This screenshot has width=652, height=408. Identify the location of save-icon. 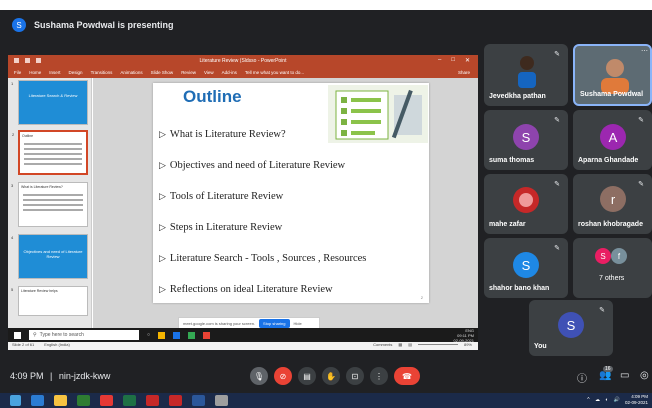
(16, 60).